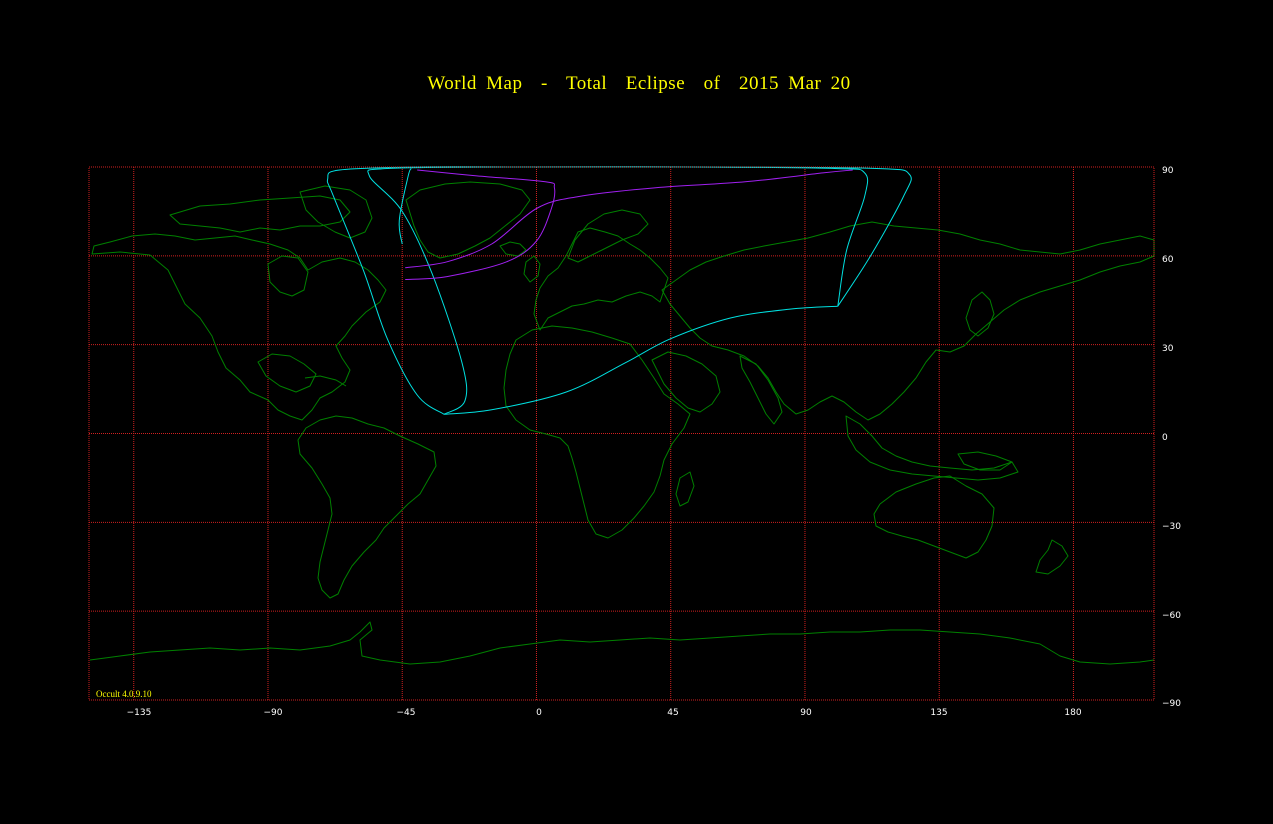 The image size is (1273, 824). I want to click on lat-tick-label: 0, so click(1165, 438).